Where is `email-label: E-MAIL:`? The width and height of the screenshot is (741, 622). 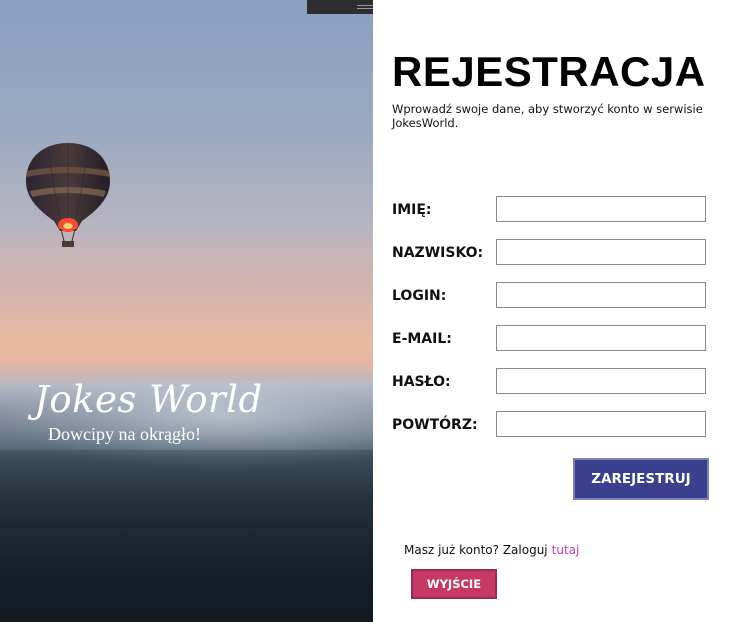 email-label: E-MAIL: is located at coordinates (422, 339).